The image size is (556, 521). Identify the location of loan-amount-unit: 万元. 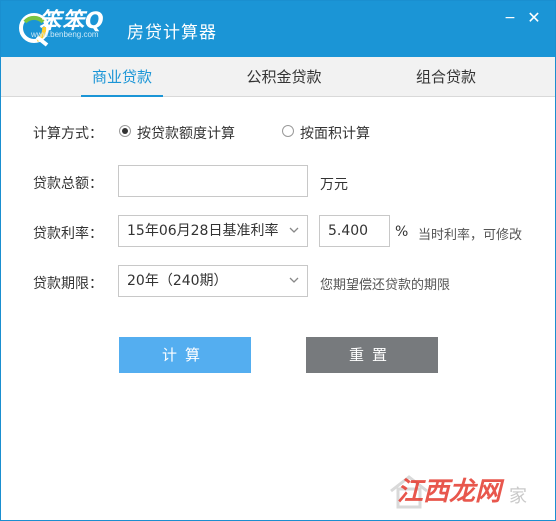
(334, 185).